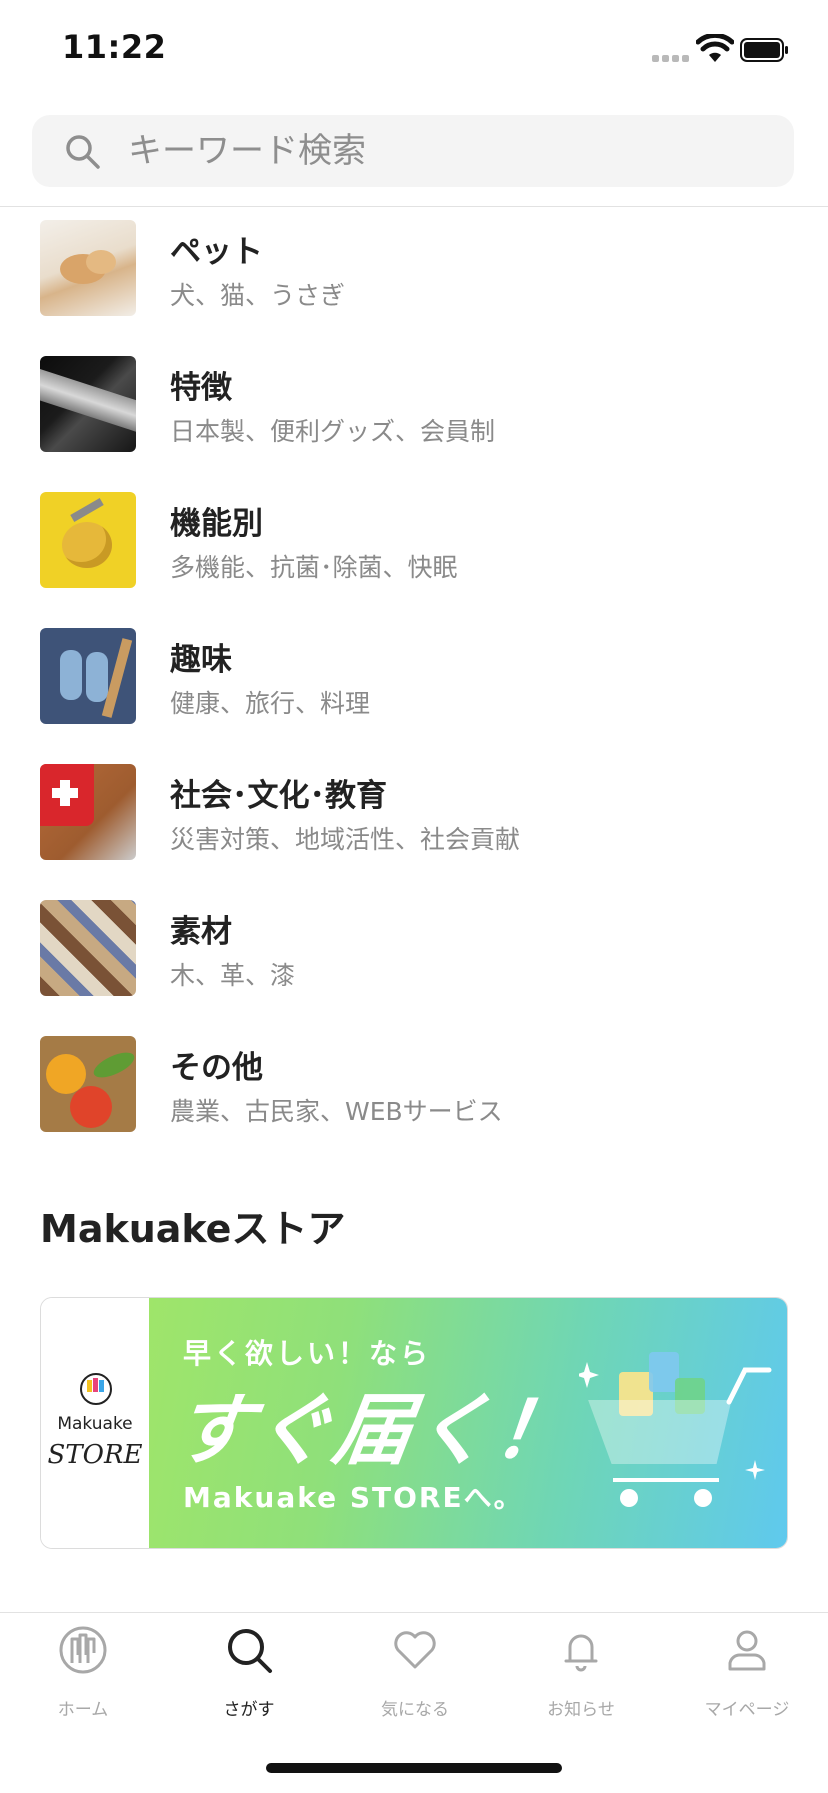  Describe the element at coordinates (353, 1497) in the screenshot. I see `promo-subtext: Makuake STOREへ。` at that location.